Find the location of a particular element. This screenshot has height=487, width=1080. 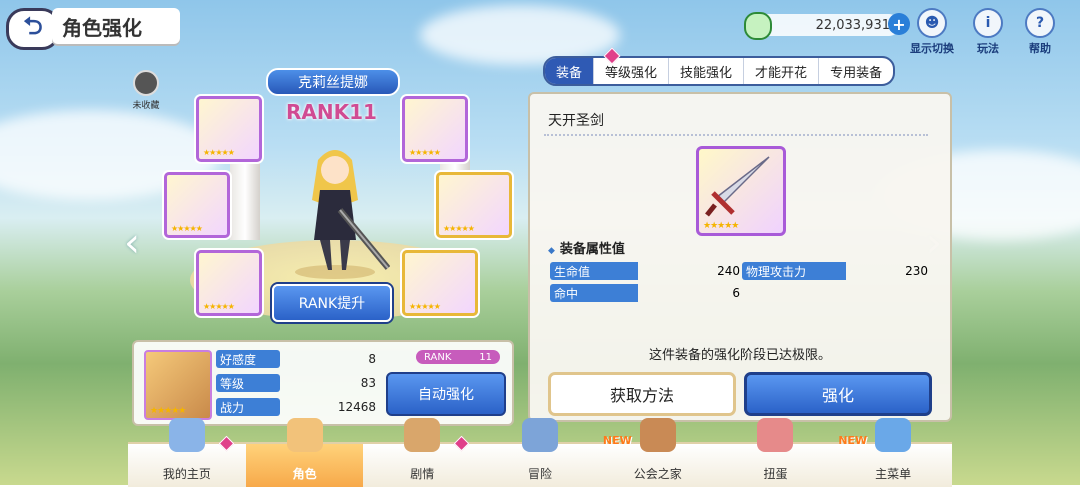

nav-main-menu: NEW 主菜单 is located at coordinates (893, 452).